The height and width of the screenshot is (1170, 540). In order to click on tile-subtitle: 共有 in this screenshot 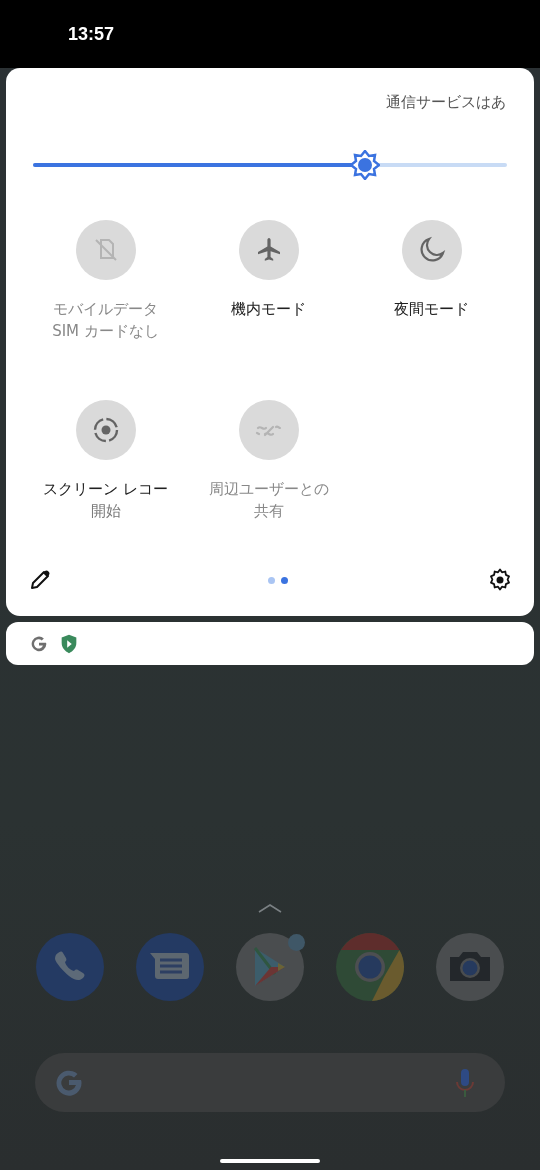, I will do `click(268, 511)`.